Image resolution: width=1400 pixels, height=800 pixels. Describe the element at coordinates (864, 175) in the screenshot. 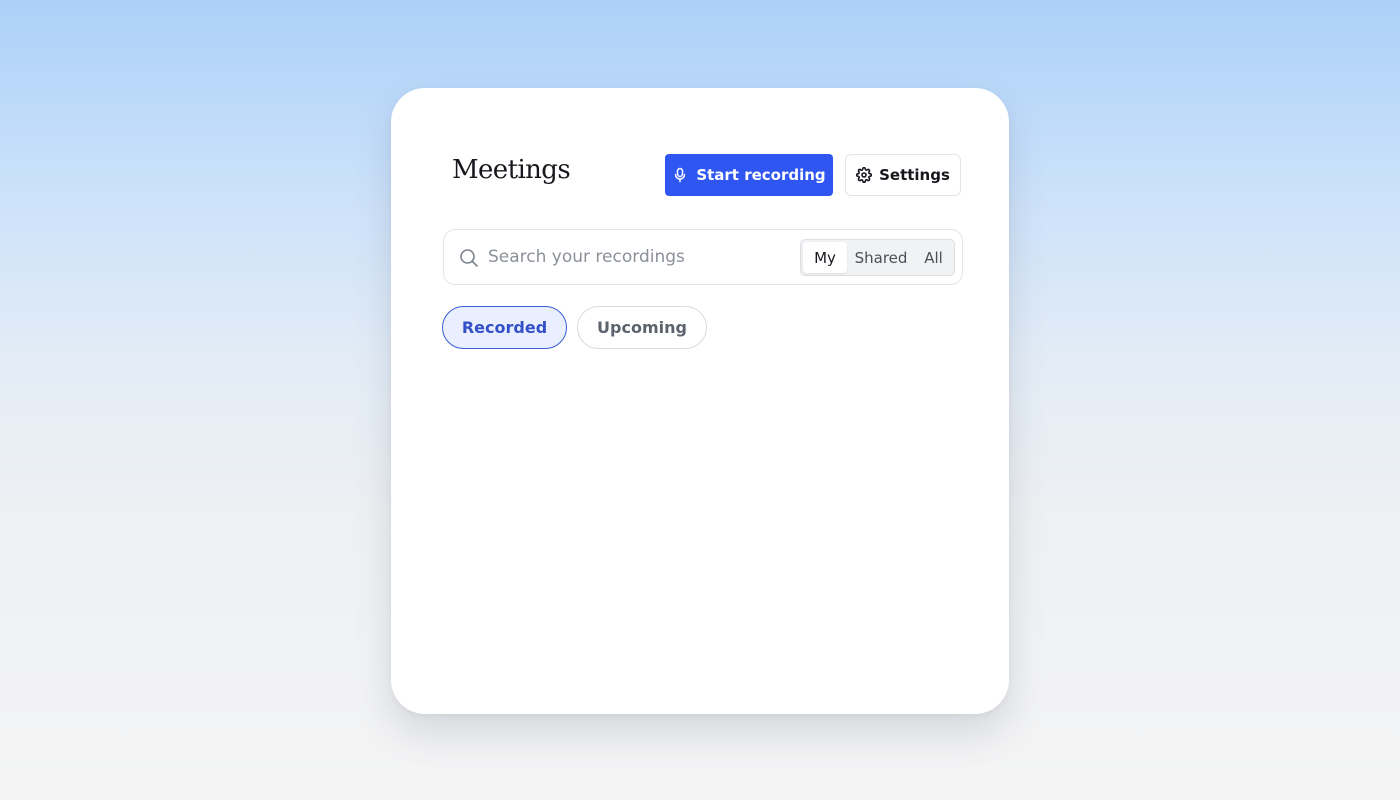

I see `gear-icon` at that location.